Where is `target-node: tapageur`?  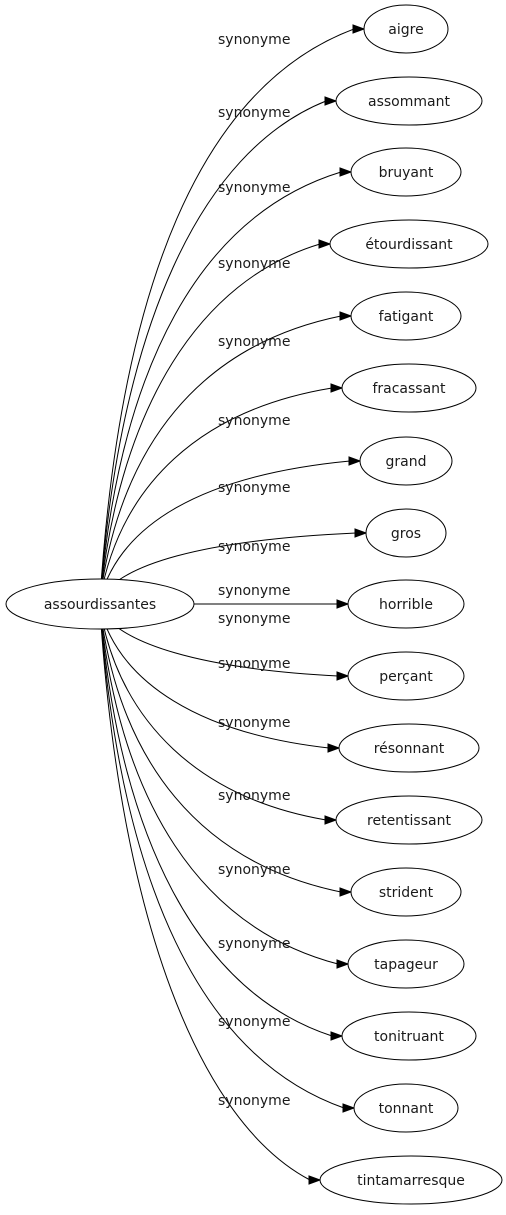 target-node: tapageur is located at coordinates (406, 964).